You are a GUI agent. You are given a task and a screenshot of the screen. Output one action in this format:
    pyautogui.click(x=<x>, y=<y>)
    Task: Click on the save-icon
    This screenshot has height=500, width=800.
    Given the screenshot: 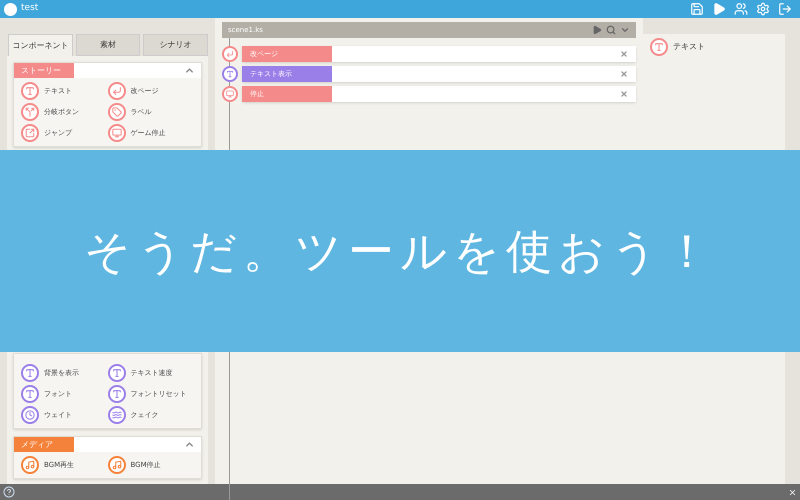 What is the action you would take?
    pyautogui.click(x=697, y=9)
    